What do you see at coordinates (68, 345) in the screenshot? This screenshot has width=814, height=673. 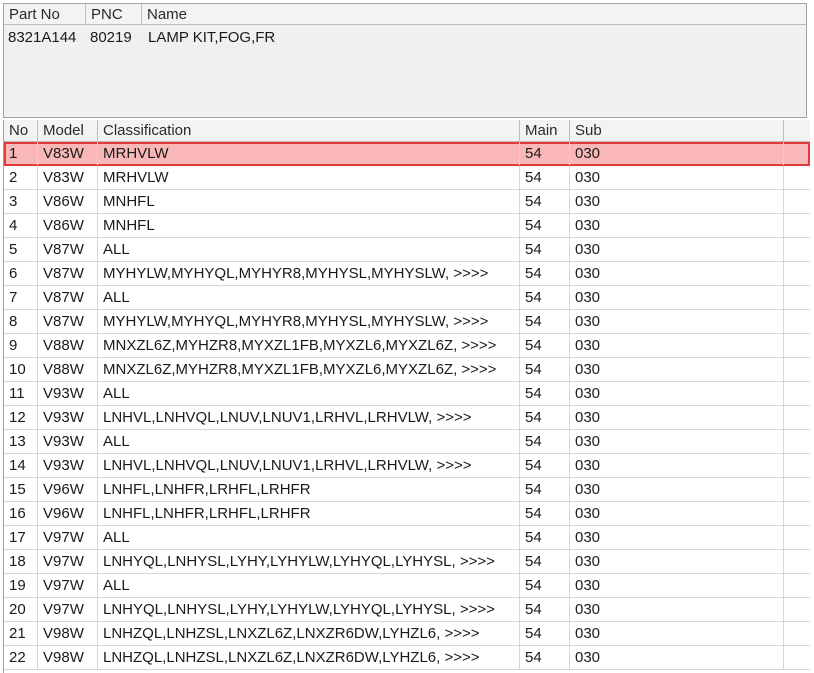 I see `model-cell: V88W` at bounding box center [68, 345].